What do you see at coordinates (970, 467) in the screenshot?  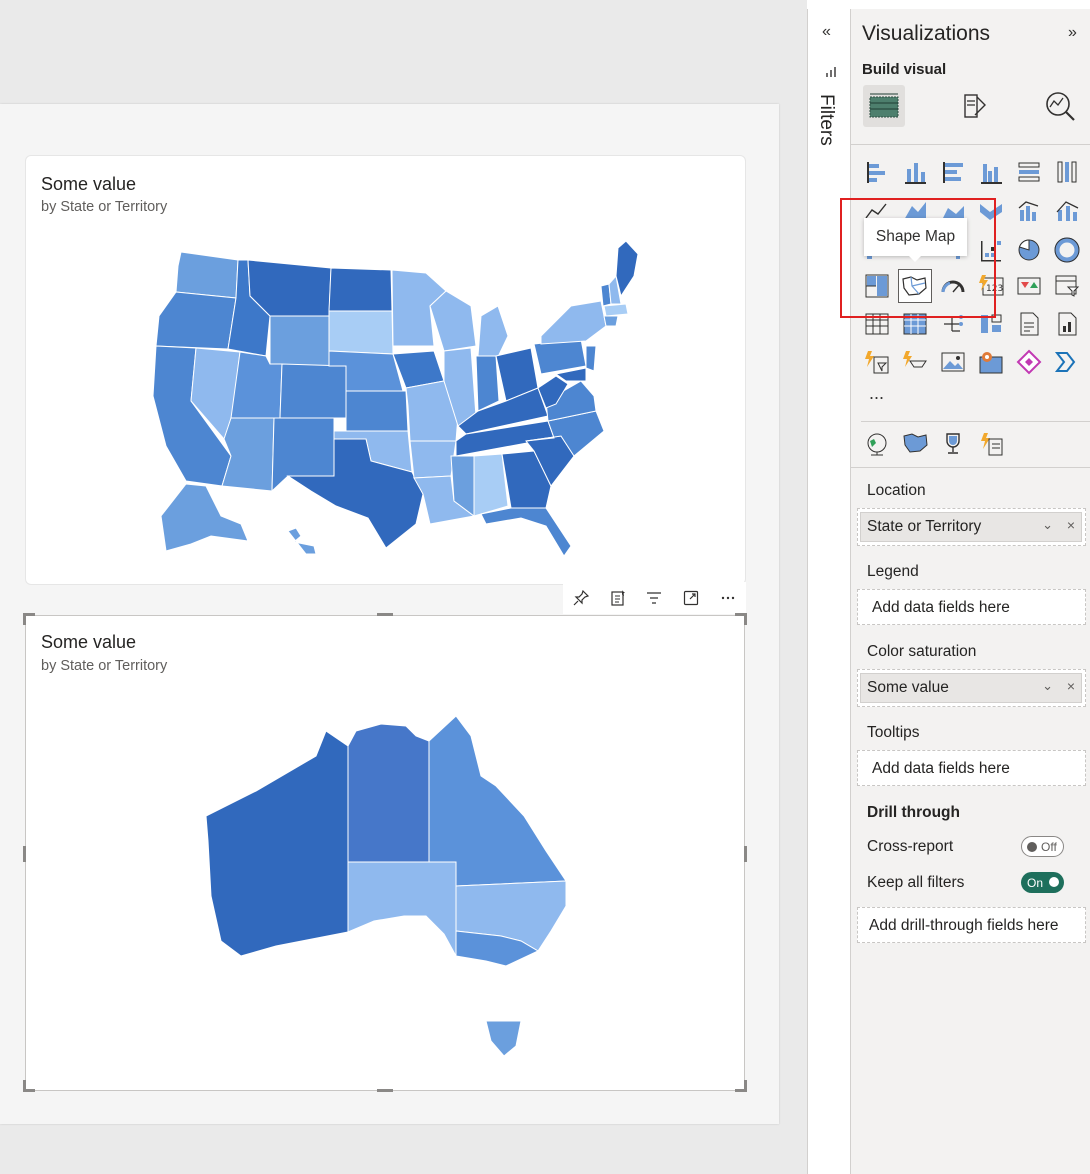 I see `divider` at bounding box center [970, 467].